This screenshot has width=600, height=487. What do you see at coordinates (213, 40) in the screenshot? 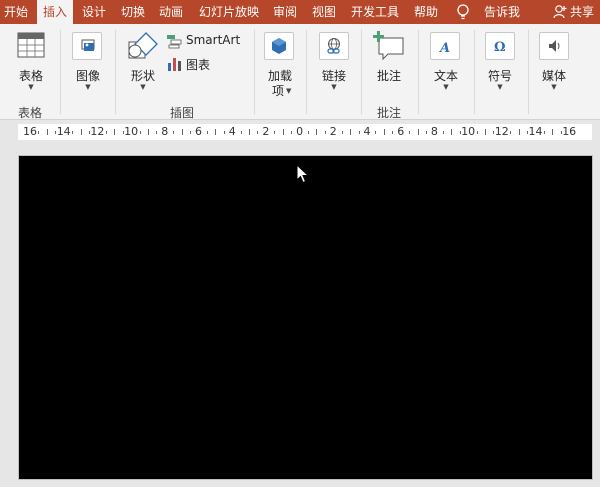
I see `smartart-label: SmartArt` at bounding box center [213, 40].